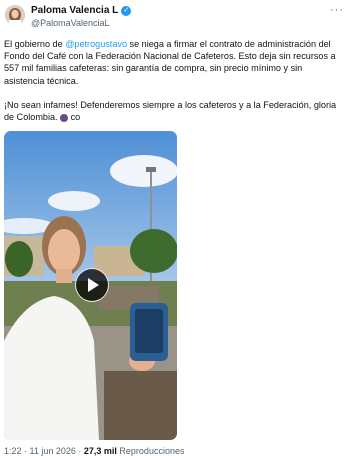 Image resolution: width=350 pixels, height=456 pixels. Describe the element at coordinates (64, 117) in the screenshot. I see `colombia-emoji-icon` at that location.